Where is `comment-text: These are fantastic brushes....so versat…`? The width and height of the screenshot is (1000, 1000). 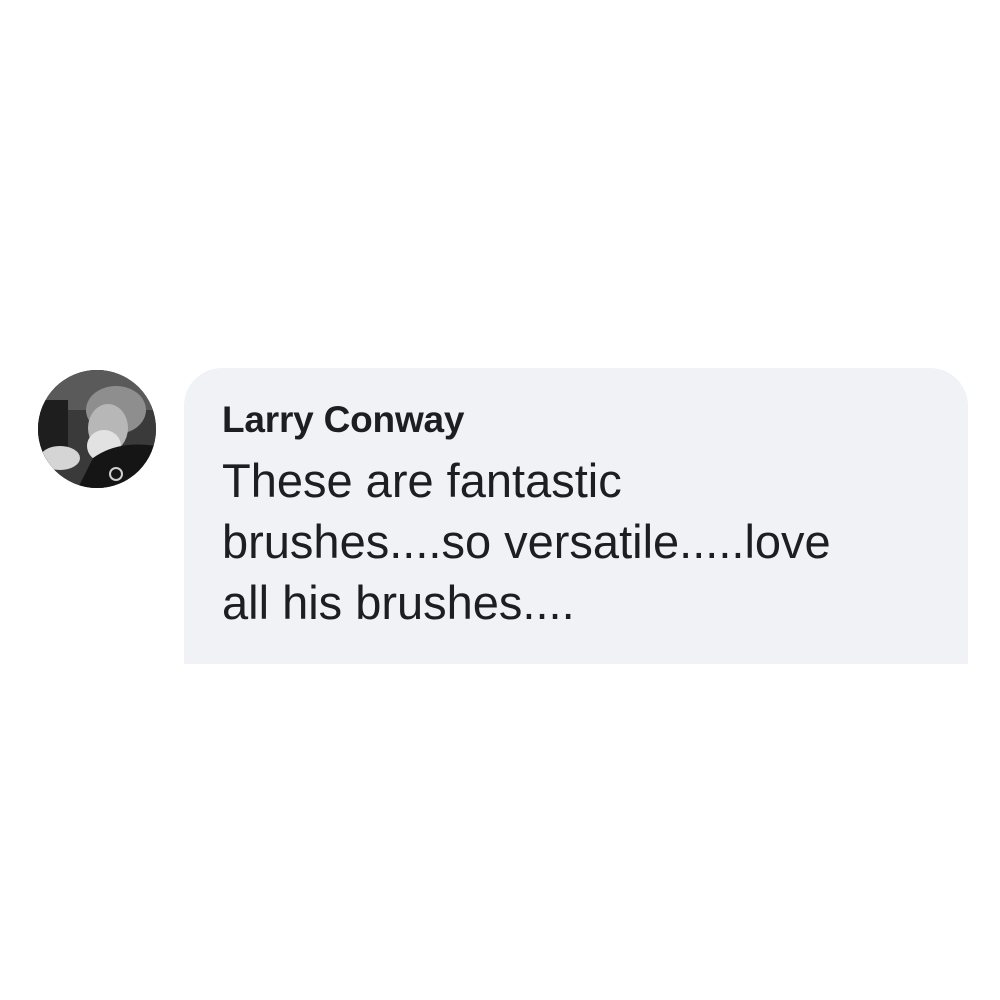
comment-text: These are fantastic brushes....so versat… is located at coordinates (526, 541).